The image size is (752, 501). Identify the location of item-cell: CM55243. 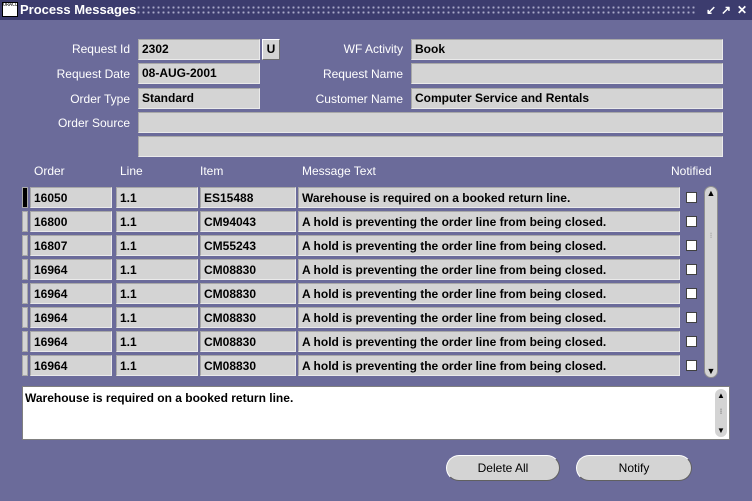
(248, 245).